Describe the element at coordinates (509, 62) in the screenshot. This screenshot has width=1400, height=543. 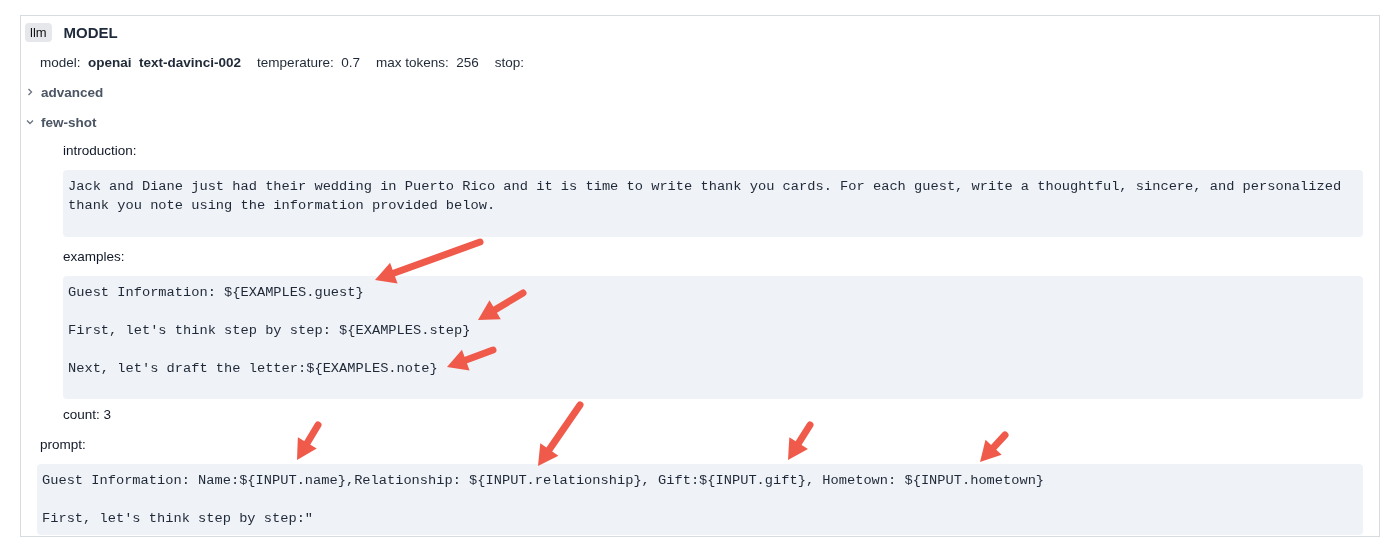
I see `setting-text: stop:` at that location.